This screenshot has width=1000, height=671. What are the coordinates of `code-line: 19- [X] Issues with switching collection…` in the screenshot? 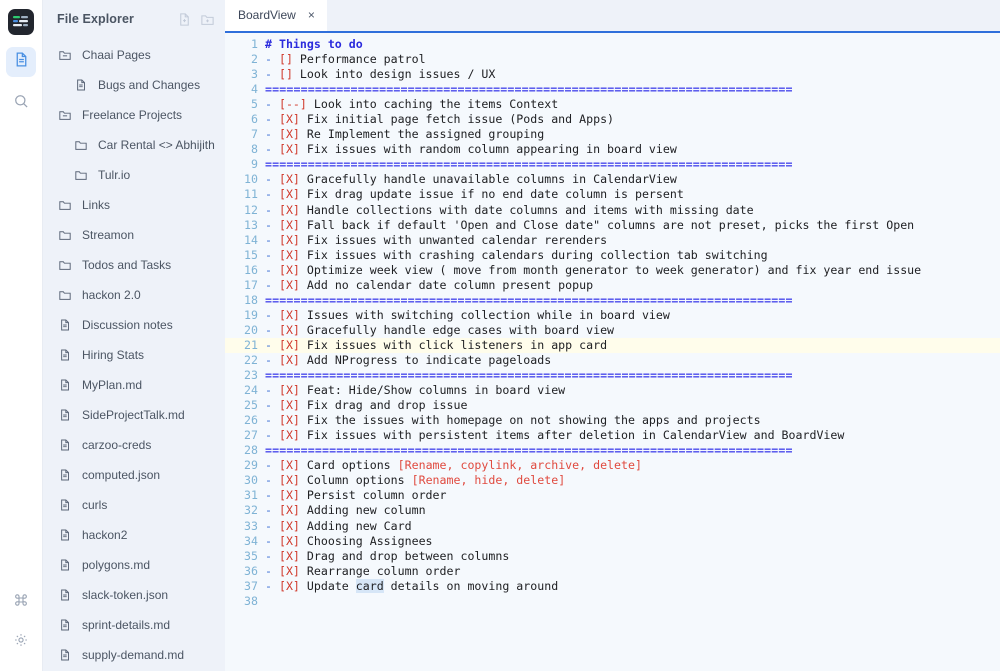 It's located at (612, 315).